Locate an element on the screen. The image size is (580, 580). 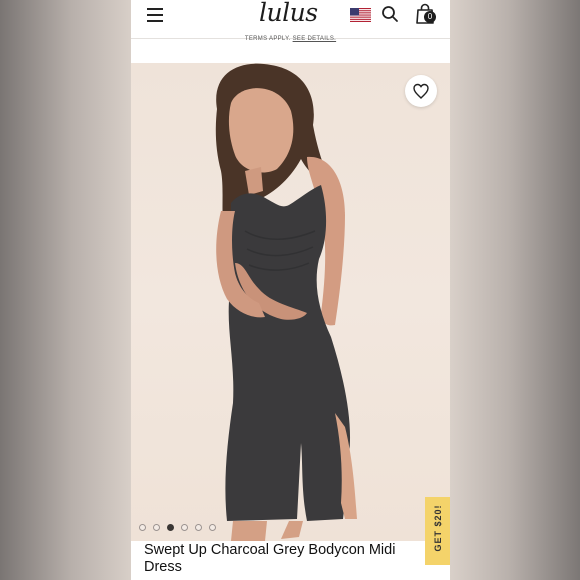
get-discount-tab: GET $20! is located at coordinates (437, 531).